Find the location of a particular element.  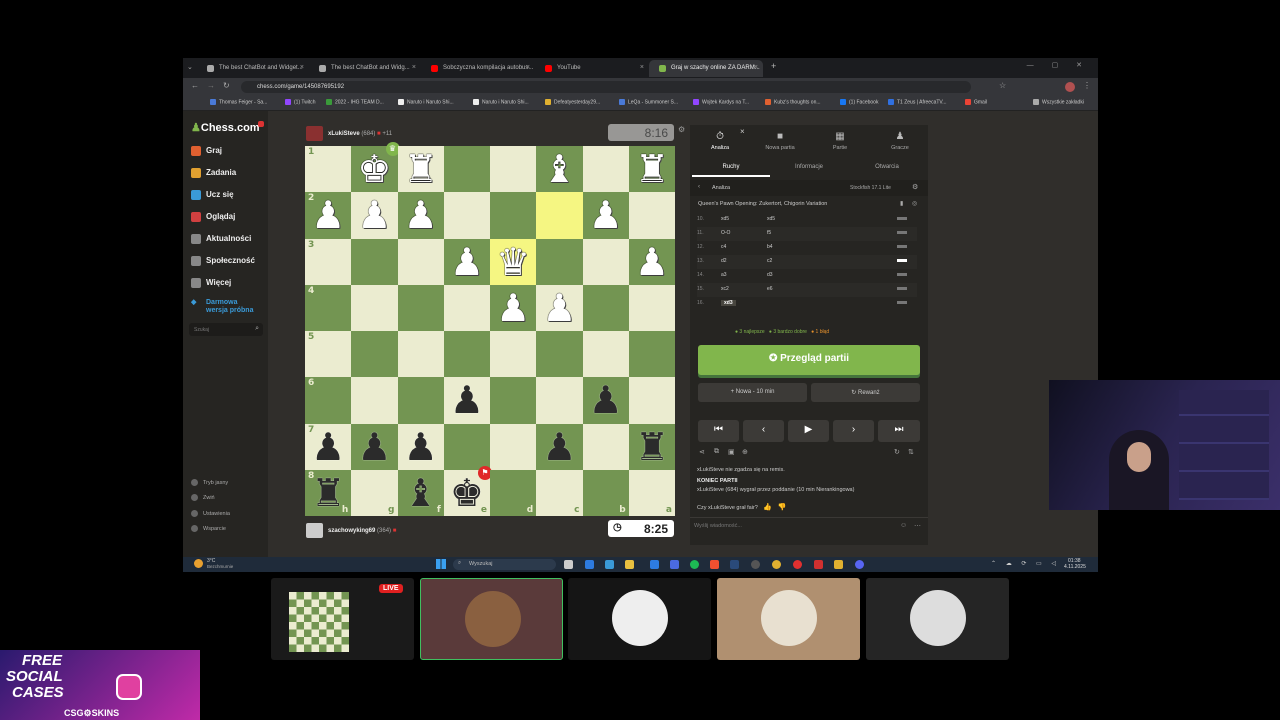

gear-icon: ⚙ is located at coordinates (915, 187).